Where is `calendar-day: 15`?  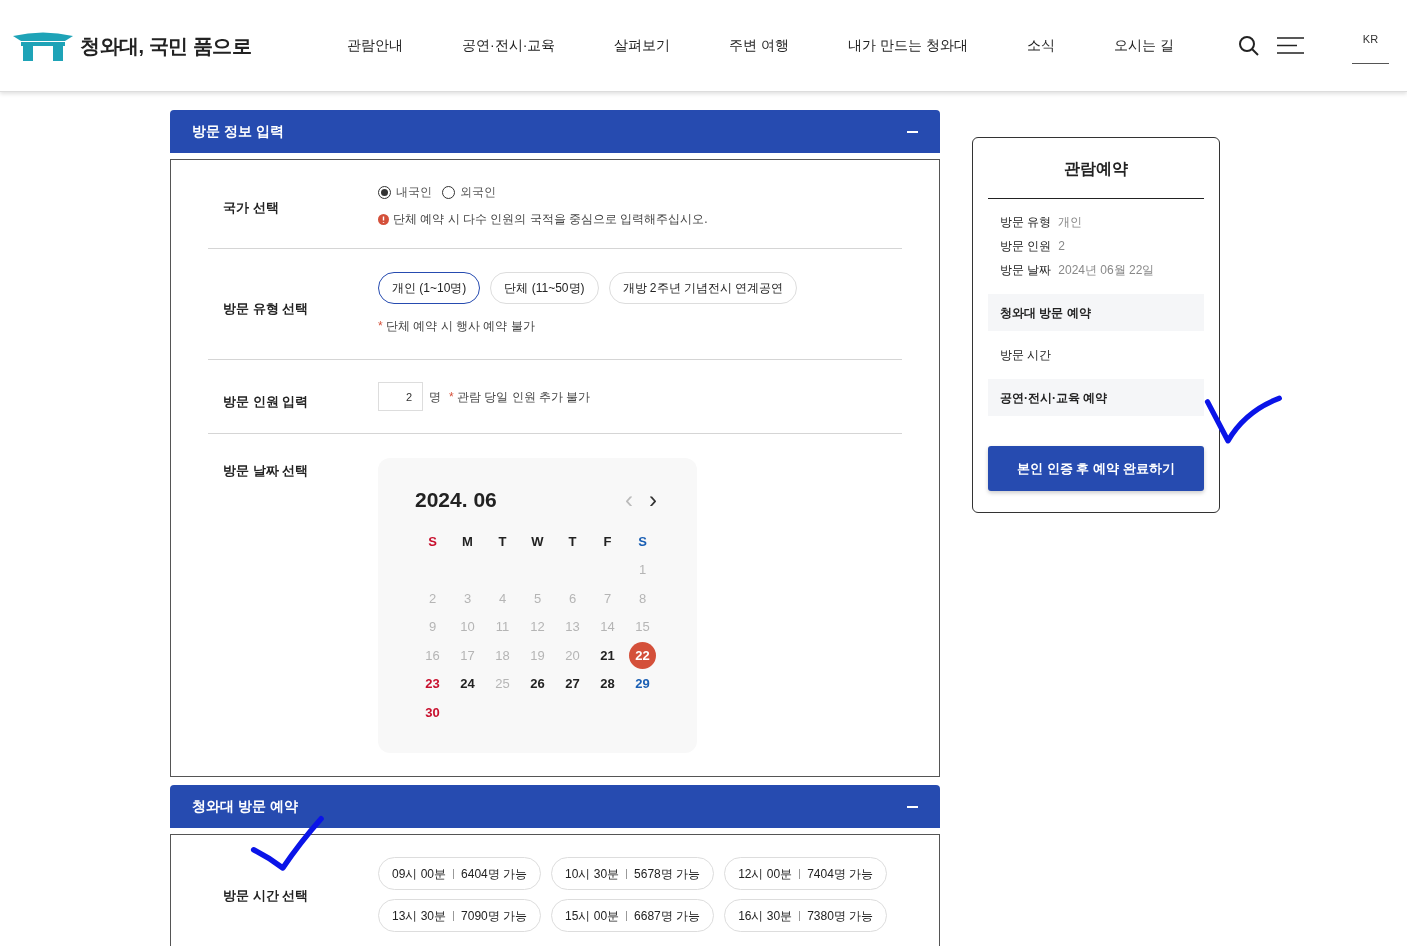
calendar-day: 15 is located at coordinates (642, 627).